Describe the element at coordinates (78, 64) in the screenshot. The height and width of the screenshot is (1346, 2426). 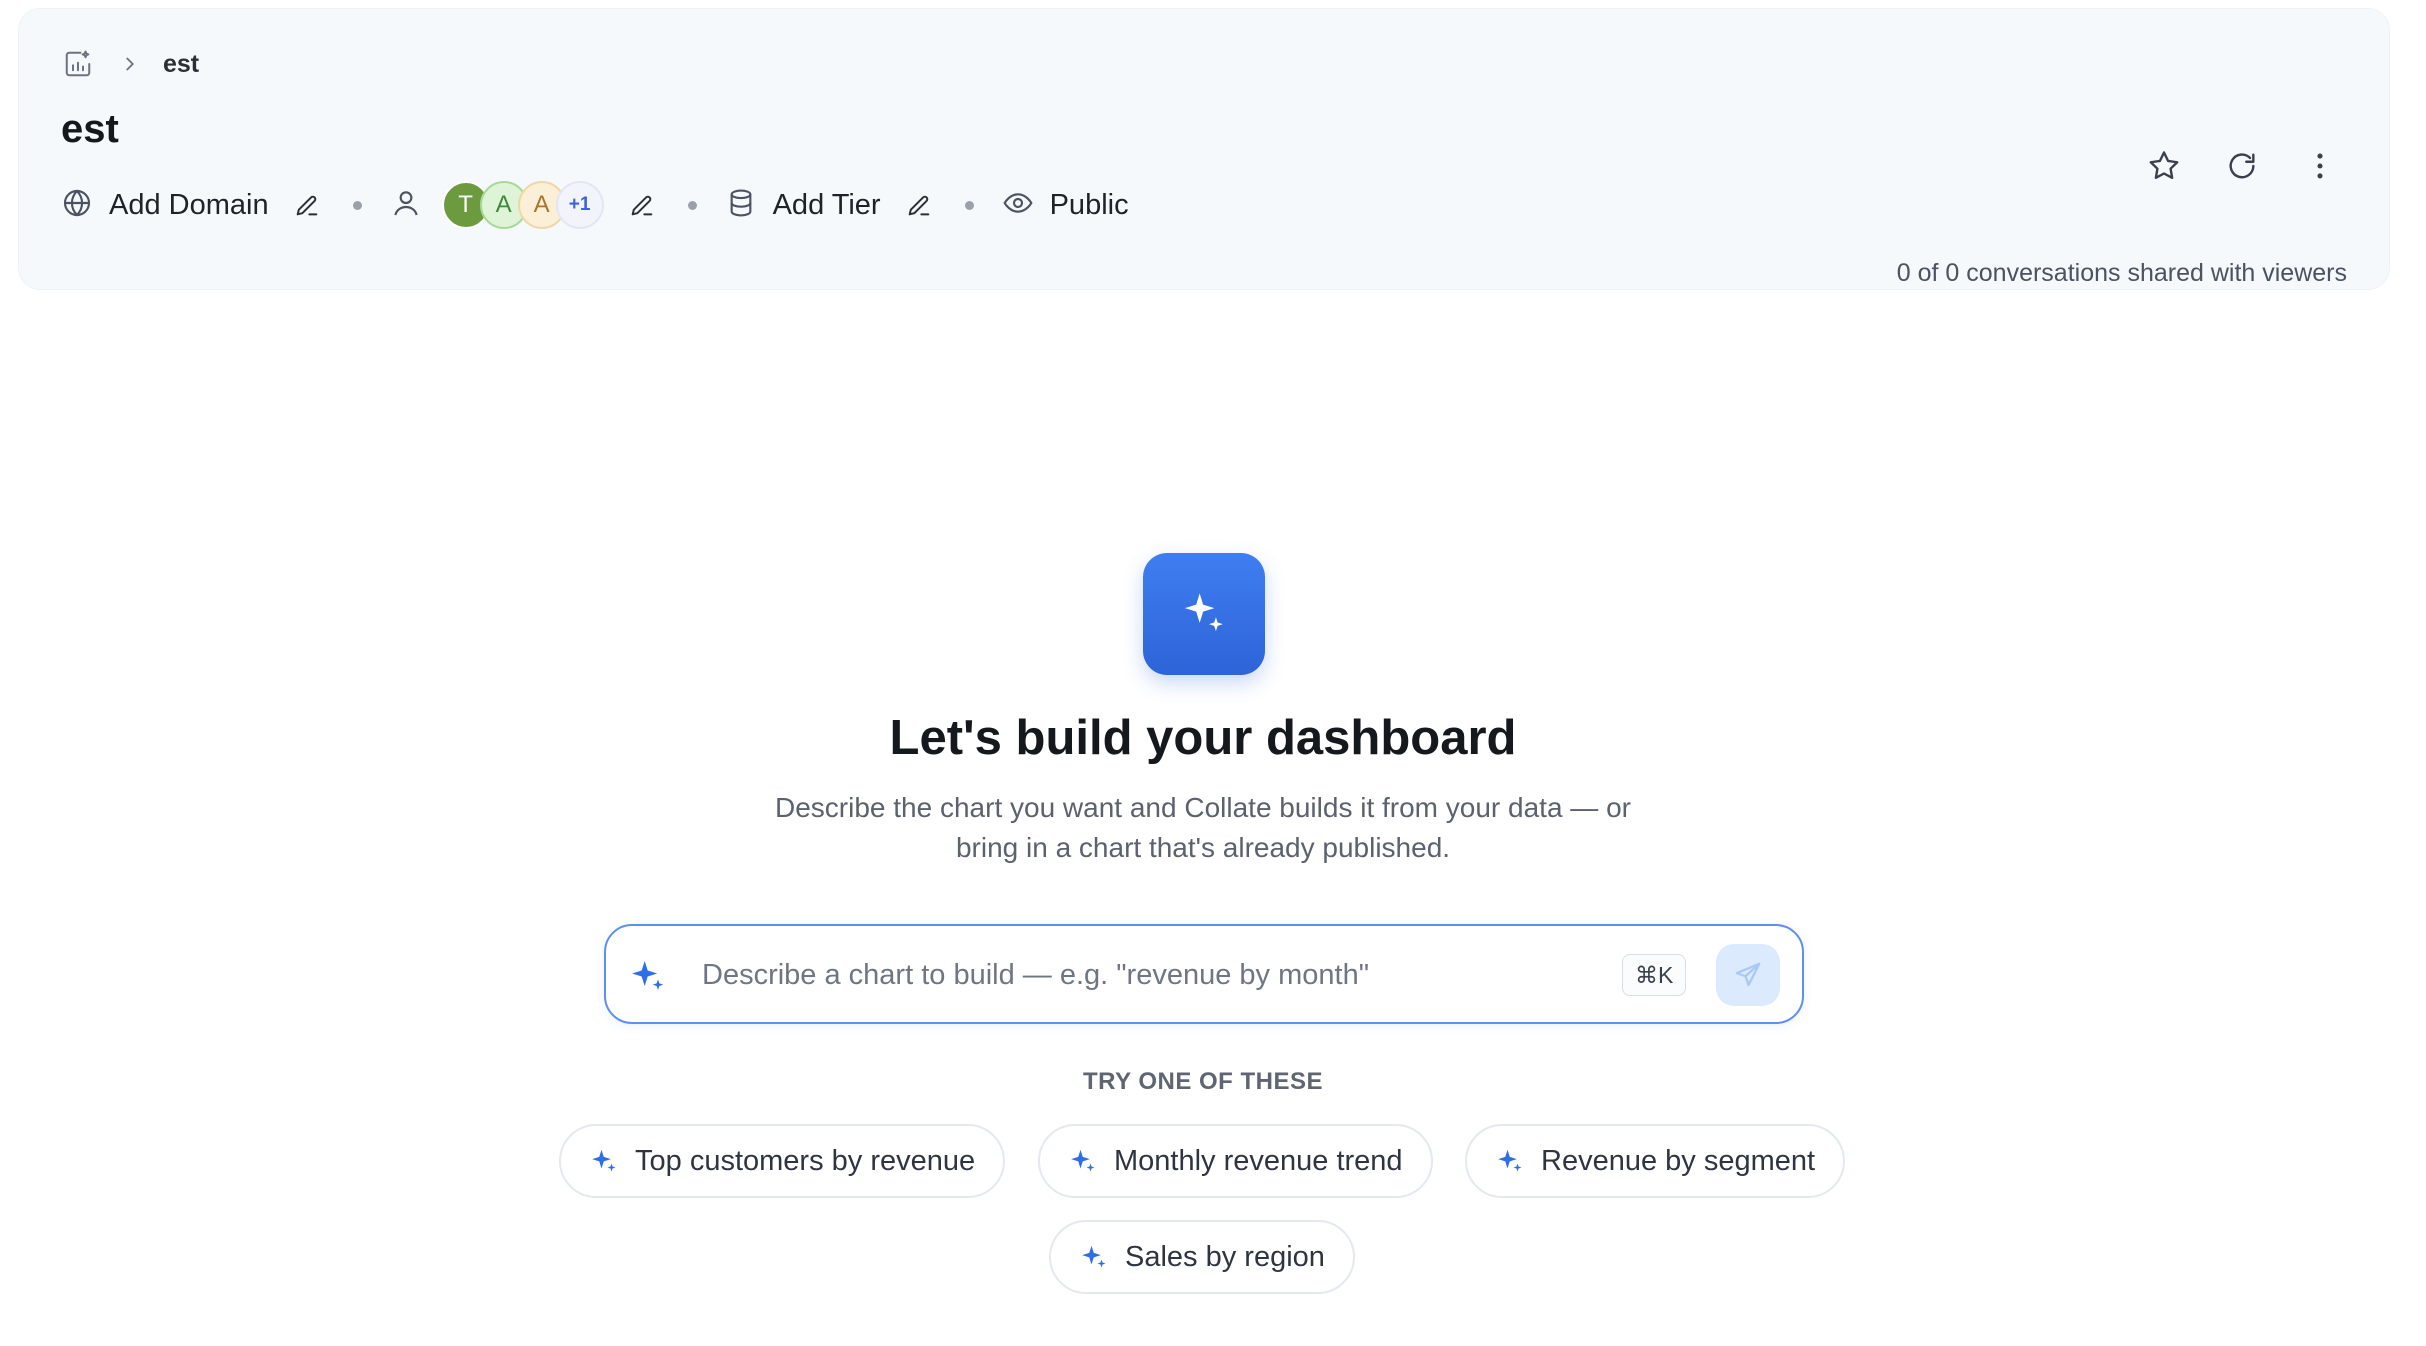
I see `dashboard-icon` at that location.